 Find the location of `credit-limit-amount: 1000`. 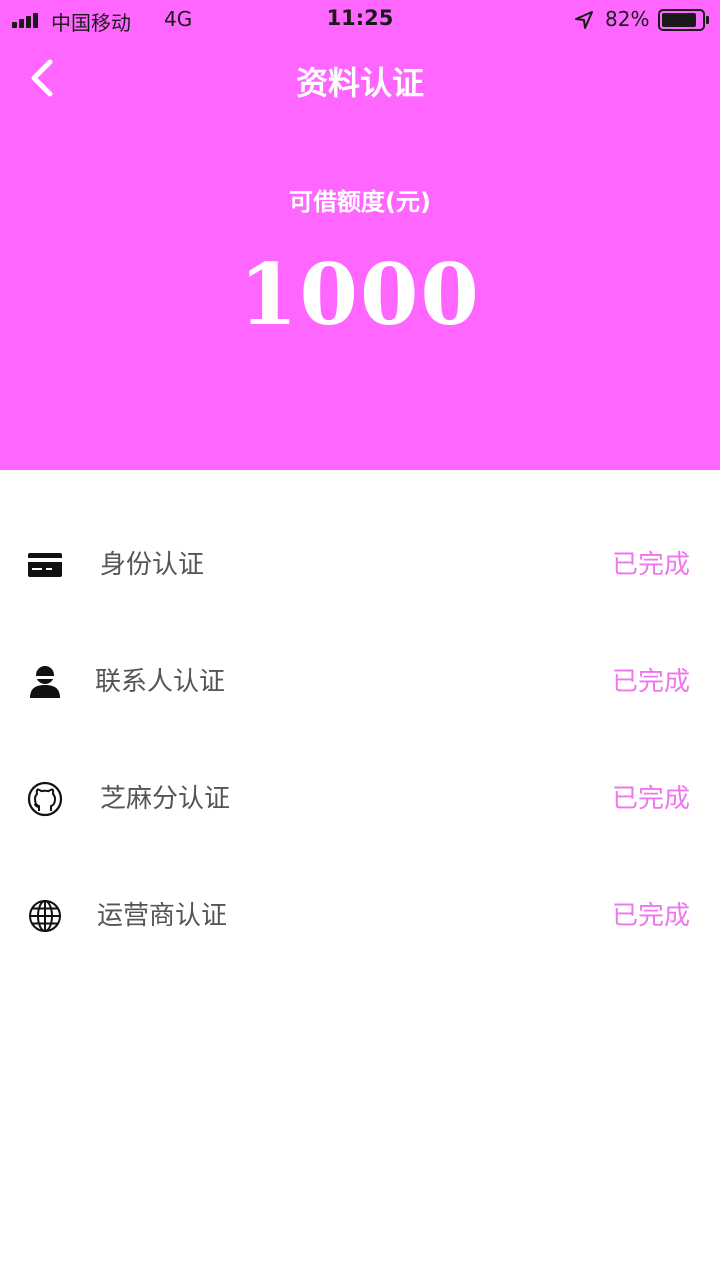

credit-limit-amount: 1000 is located at coordinates (360, 294).